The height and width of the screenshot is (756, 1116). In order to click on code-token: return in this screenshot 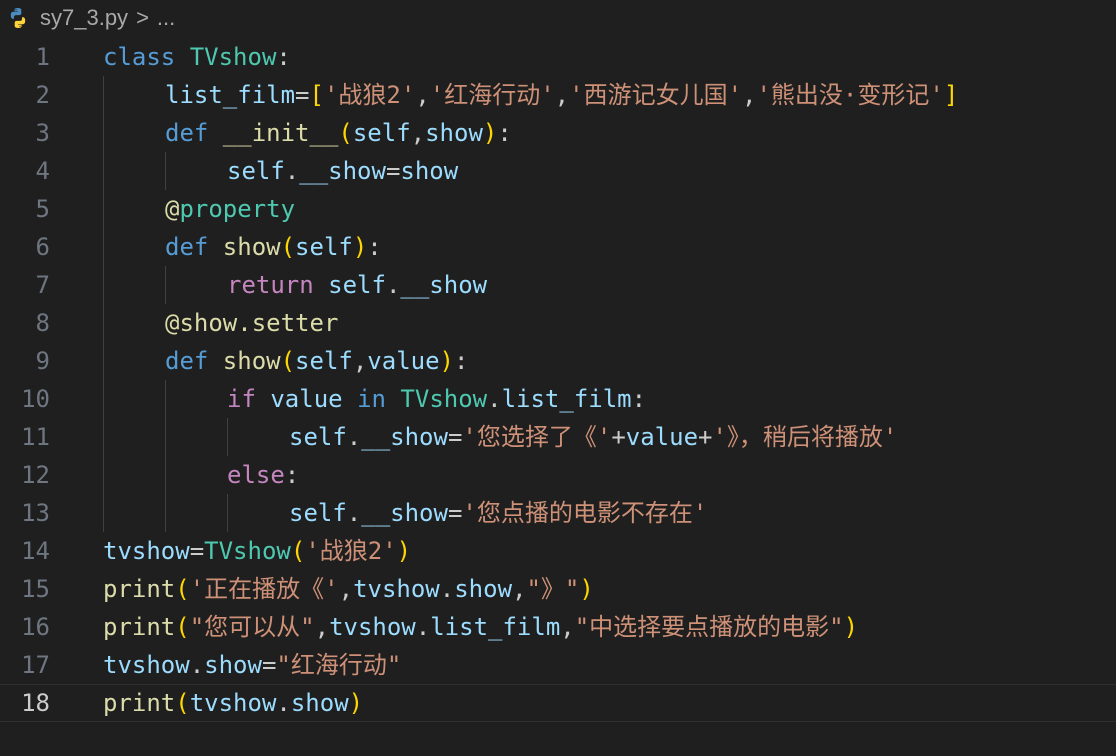, I will do `click(278, 285)`.